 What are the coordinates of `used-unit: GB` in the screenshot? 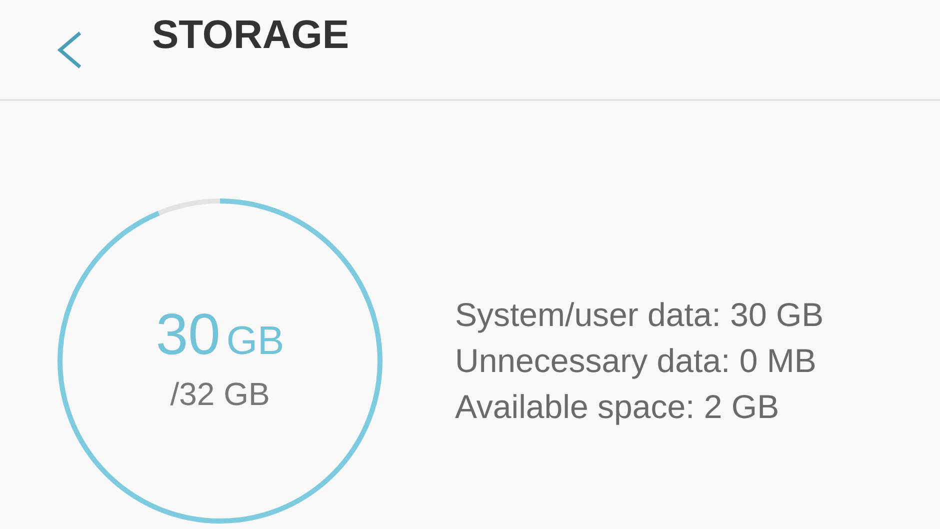 It's located at (255, 341).